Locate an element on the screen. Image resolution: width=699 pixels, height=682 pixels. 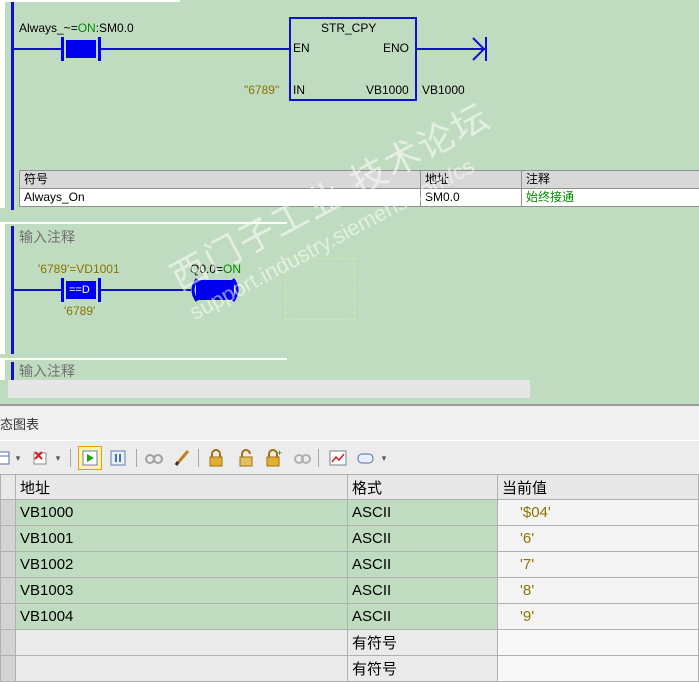
table-row: VB1001 ASCII '6' is located at coordinates (350, 539).